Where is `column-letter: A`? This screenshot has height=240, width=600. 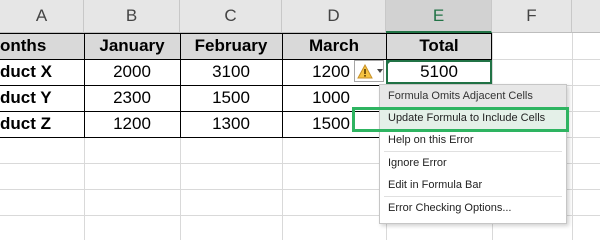
column-letter: A is located at coordinates (41, 15).